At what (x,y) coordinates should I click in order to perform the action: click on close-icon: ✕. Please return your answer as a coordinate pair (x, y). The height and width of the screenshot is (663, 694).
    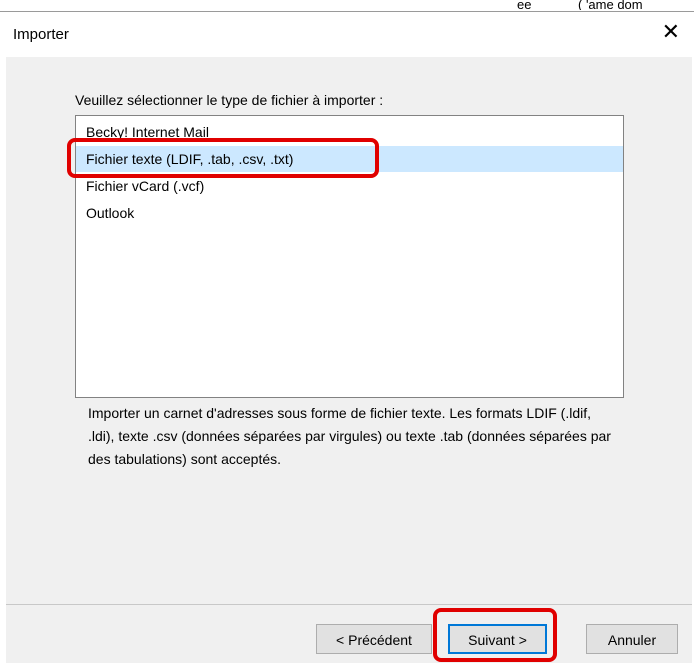
    Looking at the image, I should click on (671, 32).